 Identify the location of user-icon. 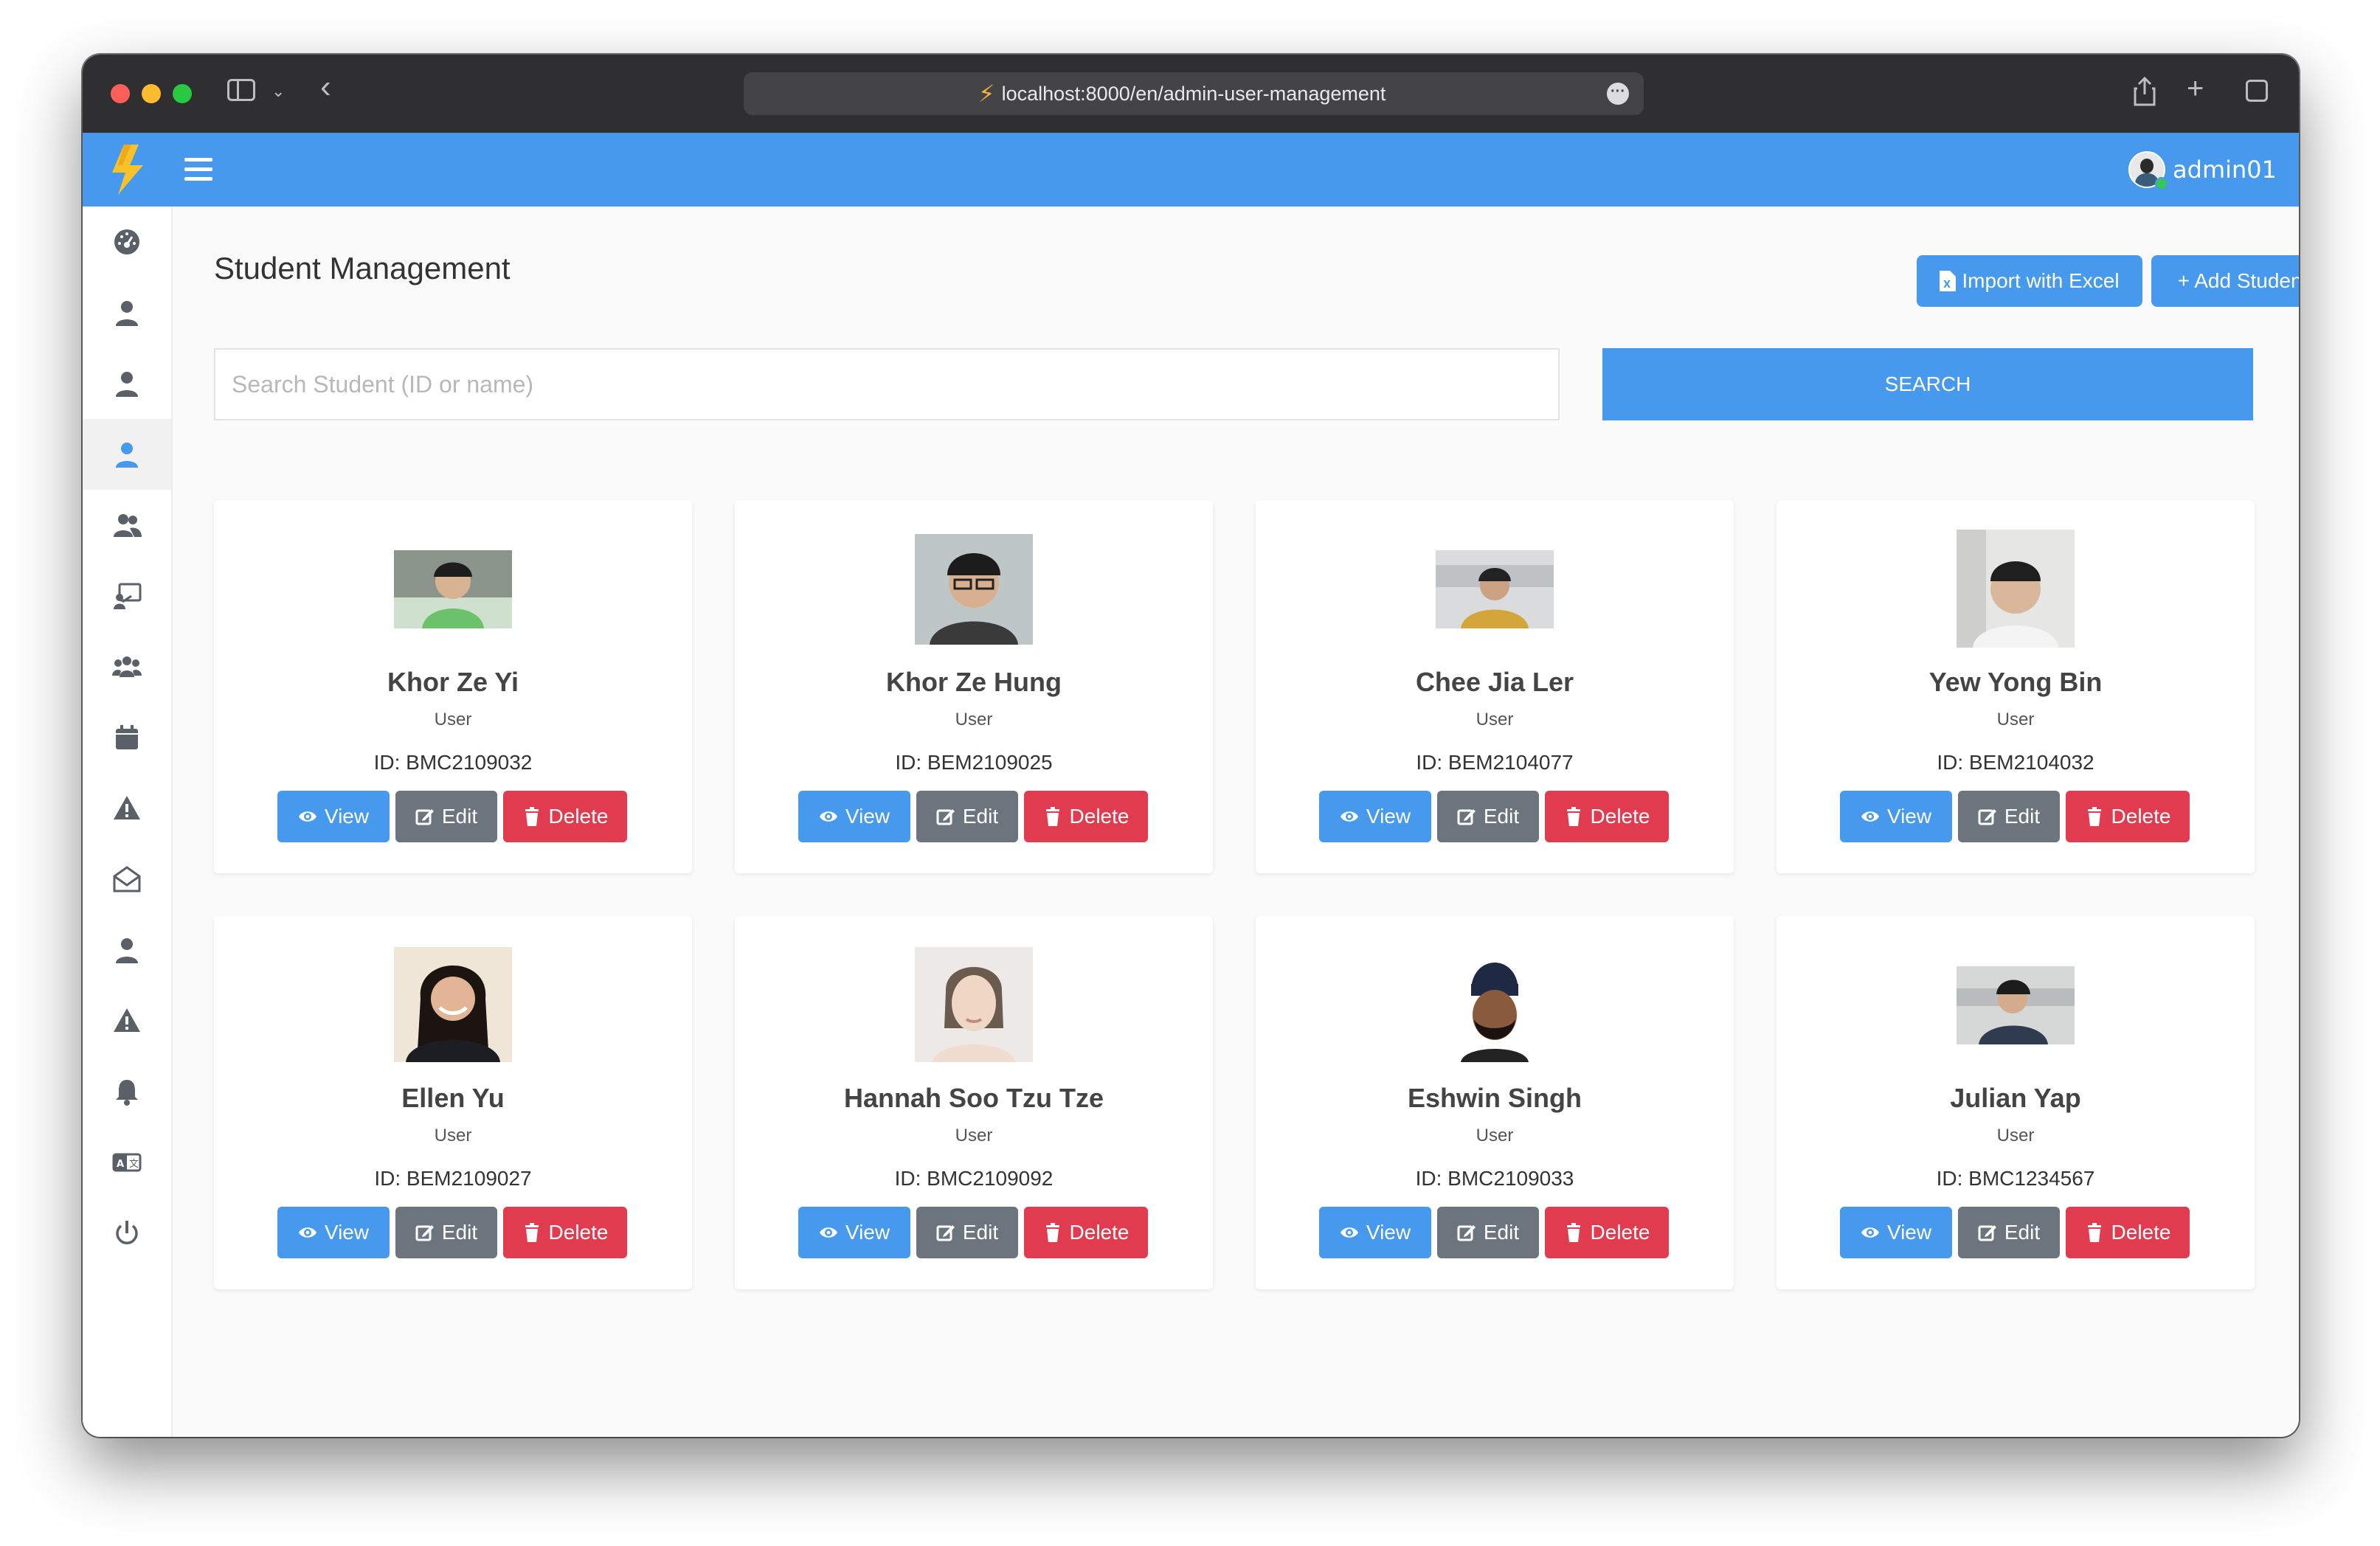
(127, 313).